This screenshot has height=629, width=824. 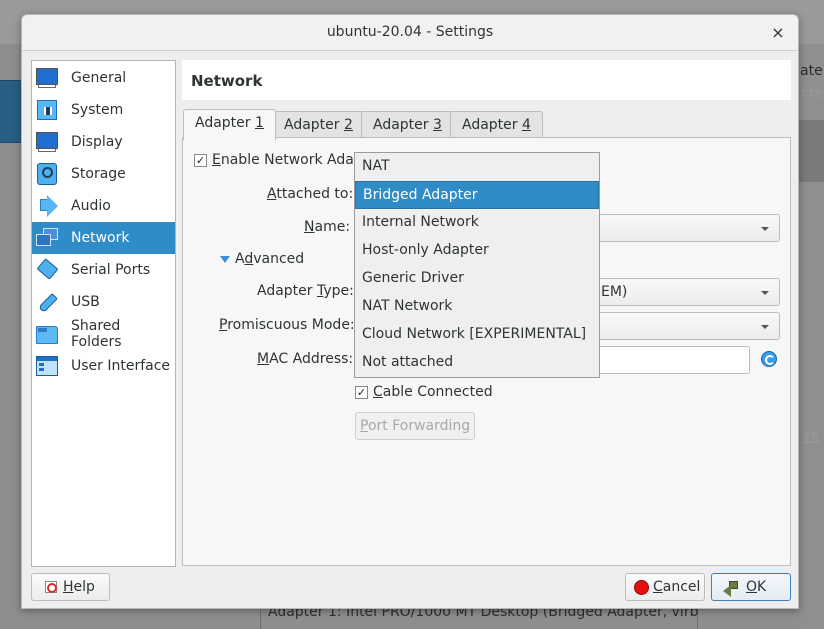 I want to click on cable-connected-label: Cable Connected, so click(x=433, y=392).